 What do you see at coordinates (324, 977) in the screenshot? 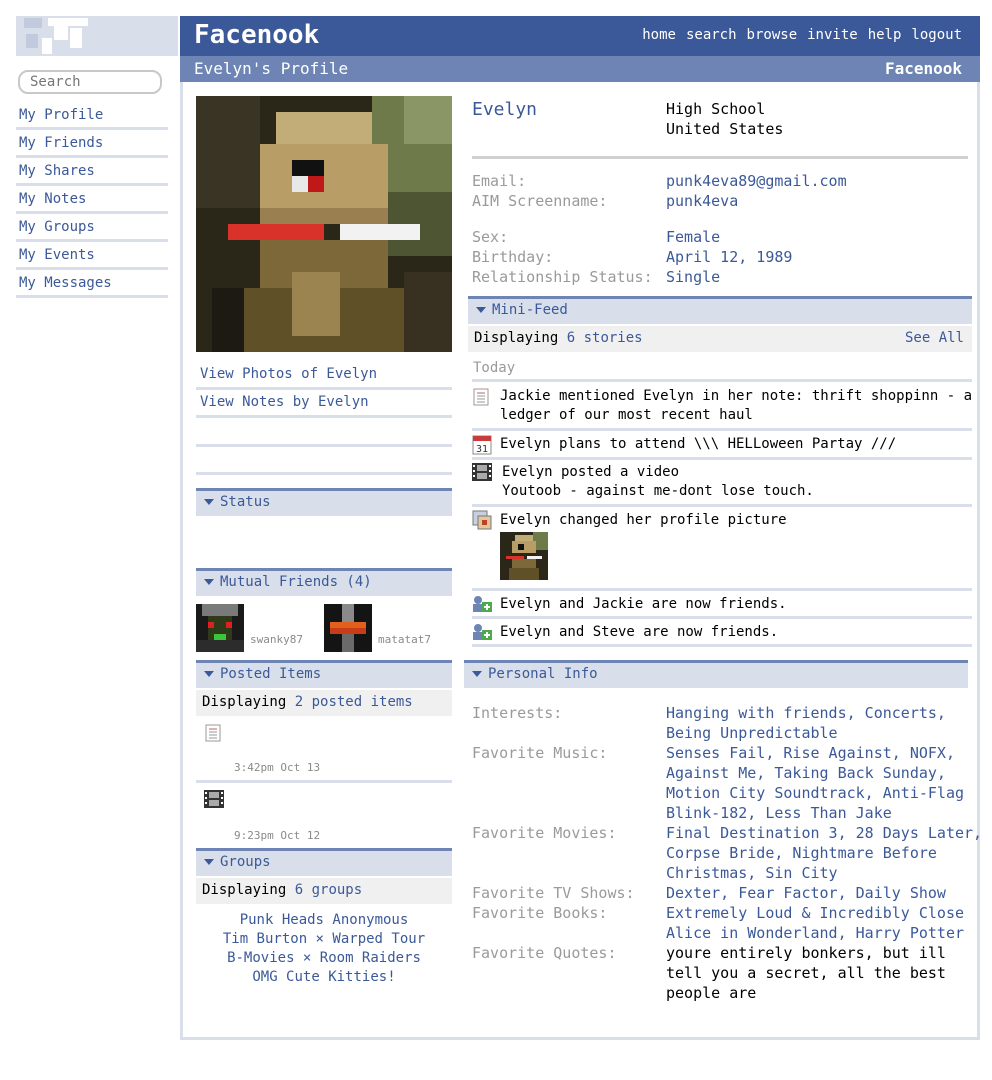
I see `group-link: OMG Cute Kitties!` at bounding box center [324, 977].